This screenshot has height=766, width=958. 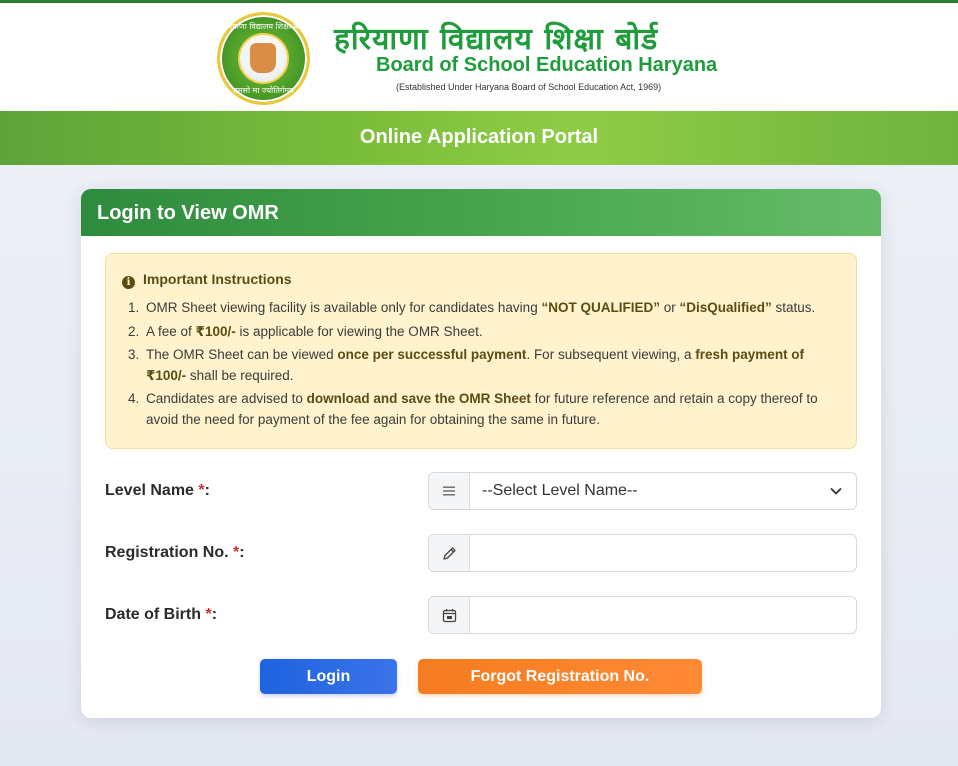 I want to click on info-icon: i, so click(x=128, y=282).